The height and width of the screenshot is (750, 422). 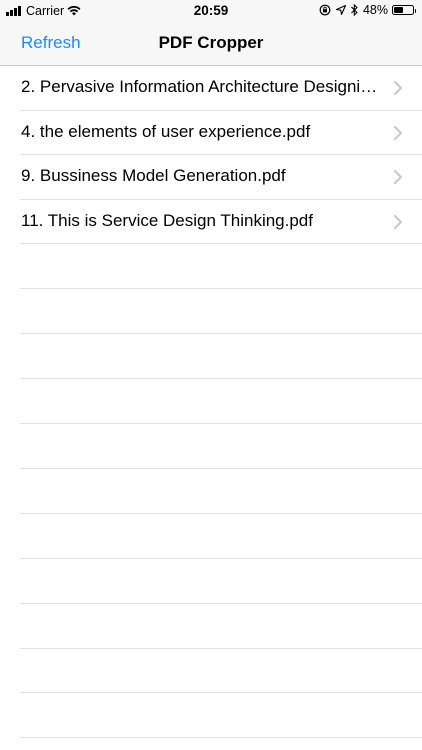 I want to click on navigation-bar: Refresh PDF Cropper, so click(x=211, y=44).